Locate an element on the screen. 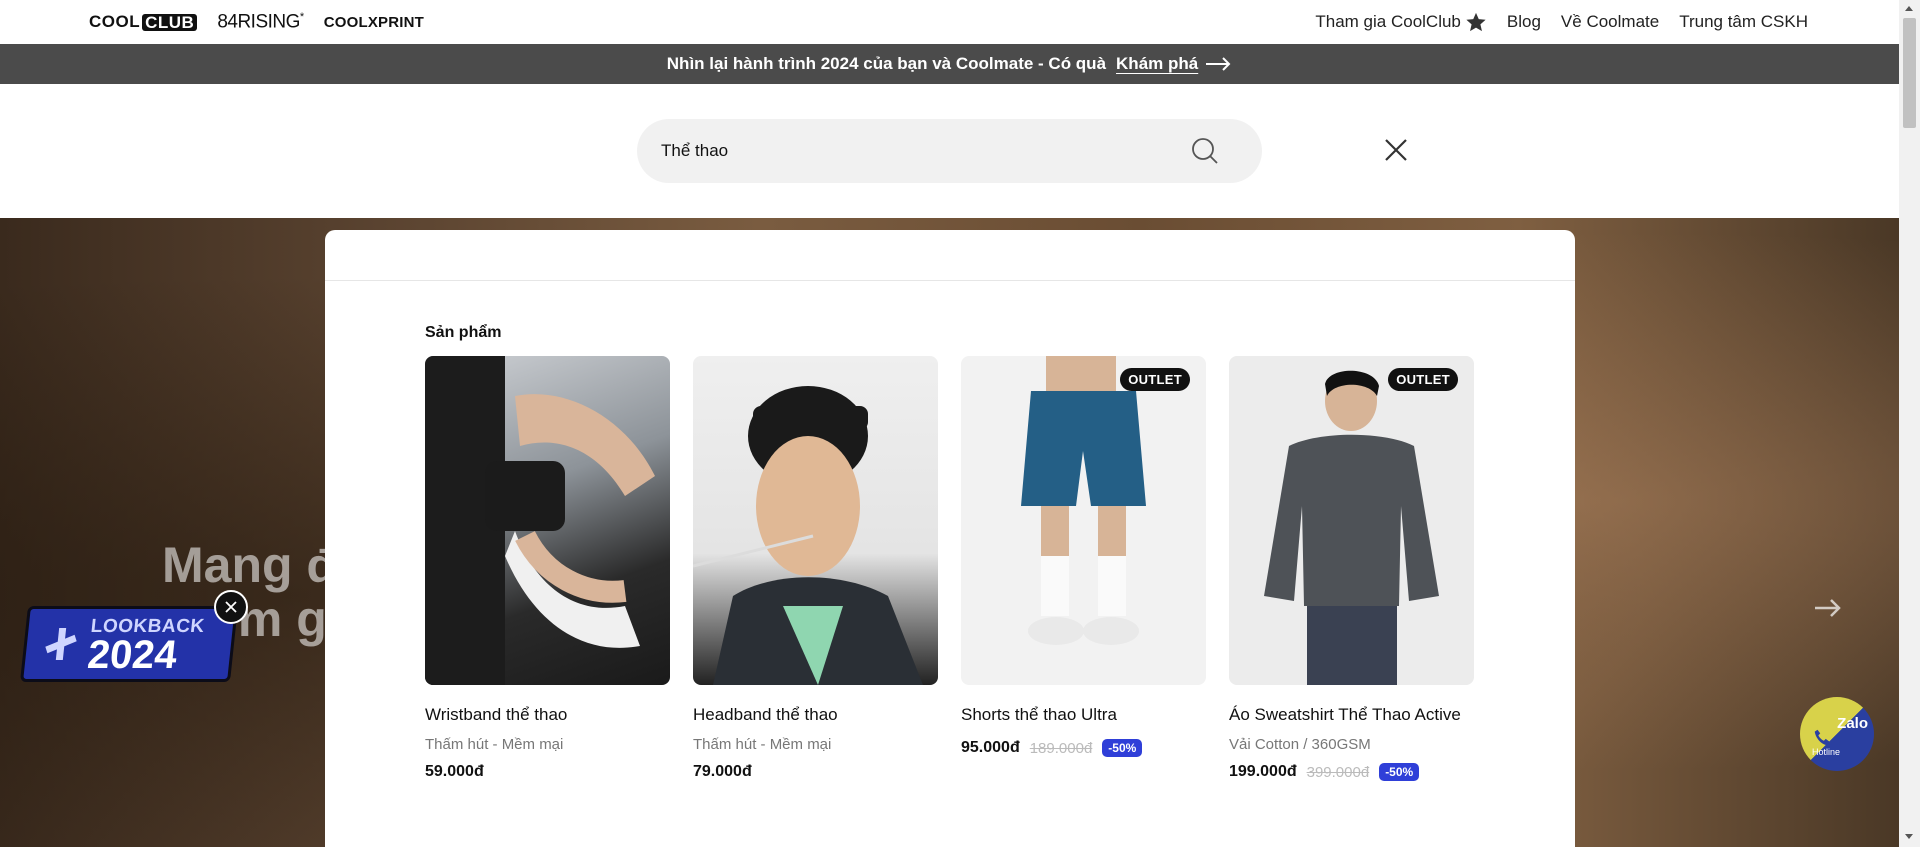 The width and height of the screenshot is (1920, 847). coolclub-logo-link: COOL CLUB is located at coordinates (143, 22).